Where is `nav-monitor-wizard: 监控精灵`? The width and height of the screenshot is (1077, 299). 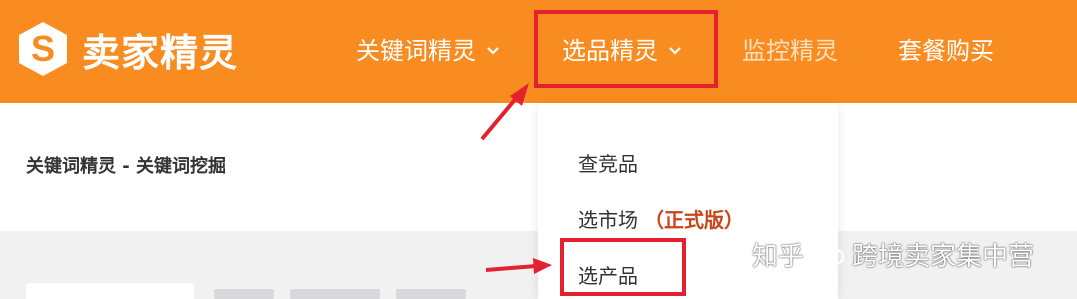
nav-monitor-wizard: 监控精灵 is located at coordinates (790, 51).